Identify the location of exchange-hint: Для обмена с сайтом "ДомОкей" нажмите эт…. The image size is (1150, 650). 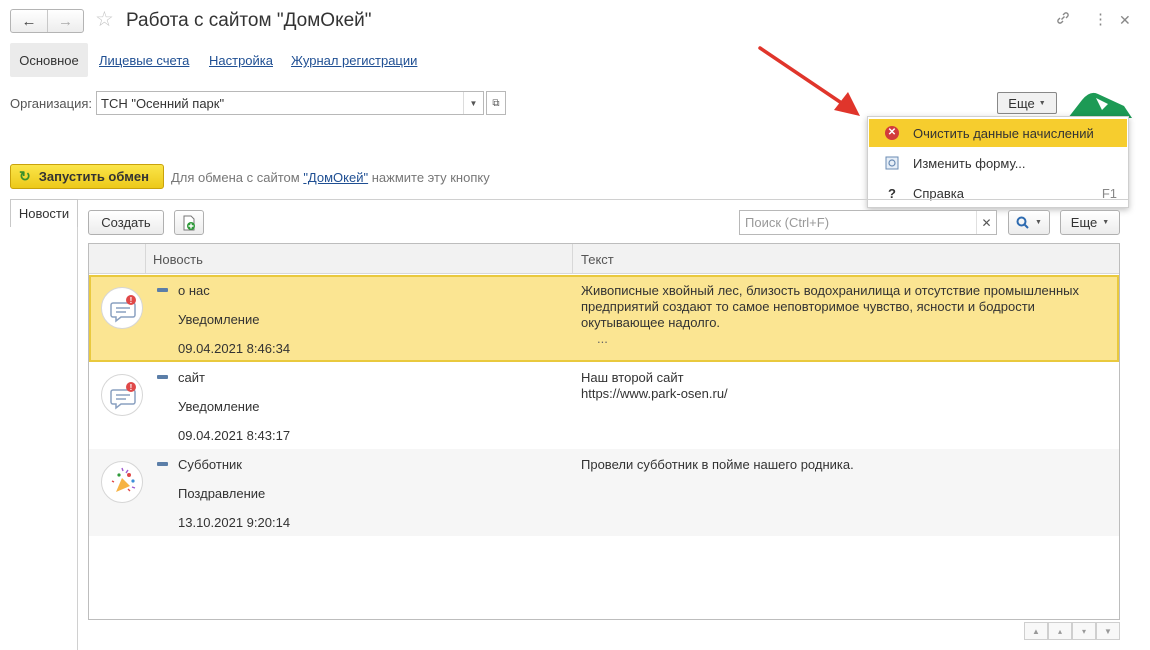
(330, 177).